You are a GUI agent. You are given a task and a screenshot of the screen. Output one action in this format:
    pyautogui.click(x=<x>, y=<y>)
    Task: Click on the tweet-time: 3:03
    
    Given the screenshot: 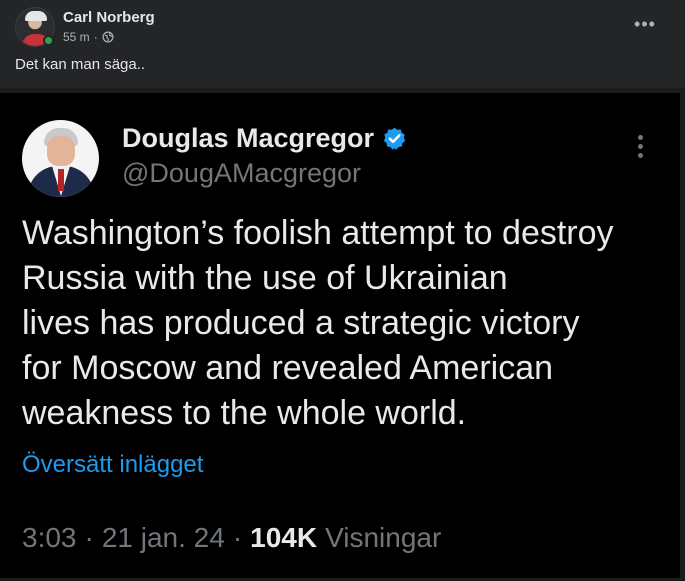 What is the action you would take?
    pyautogui.click(x=49, y=537)
    